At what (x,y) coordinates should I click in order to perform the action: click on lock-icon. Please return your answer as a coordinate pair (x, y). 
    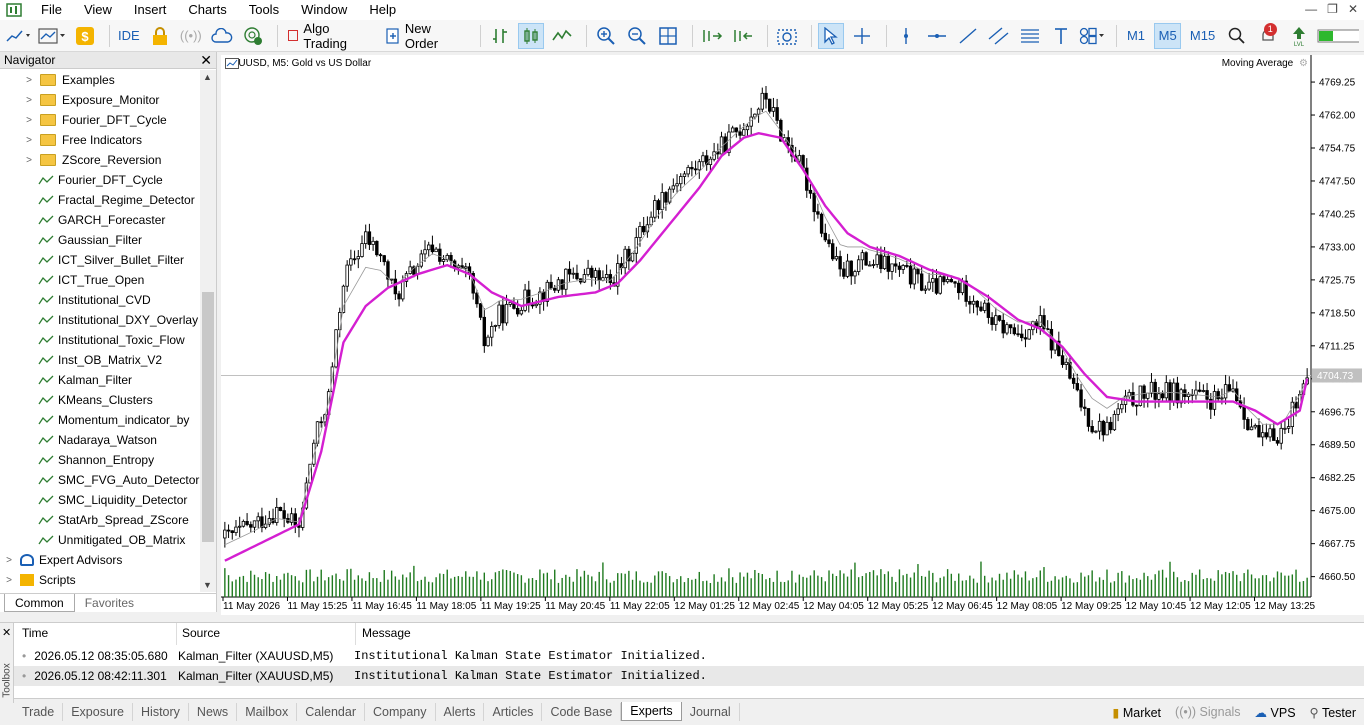
    Looking at the image, I should click on (160, 36).